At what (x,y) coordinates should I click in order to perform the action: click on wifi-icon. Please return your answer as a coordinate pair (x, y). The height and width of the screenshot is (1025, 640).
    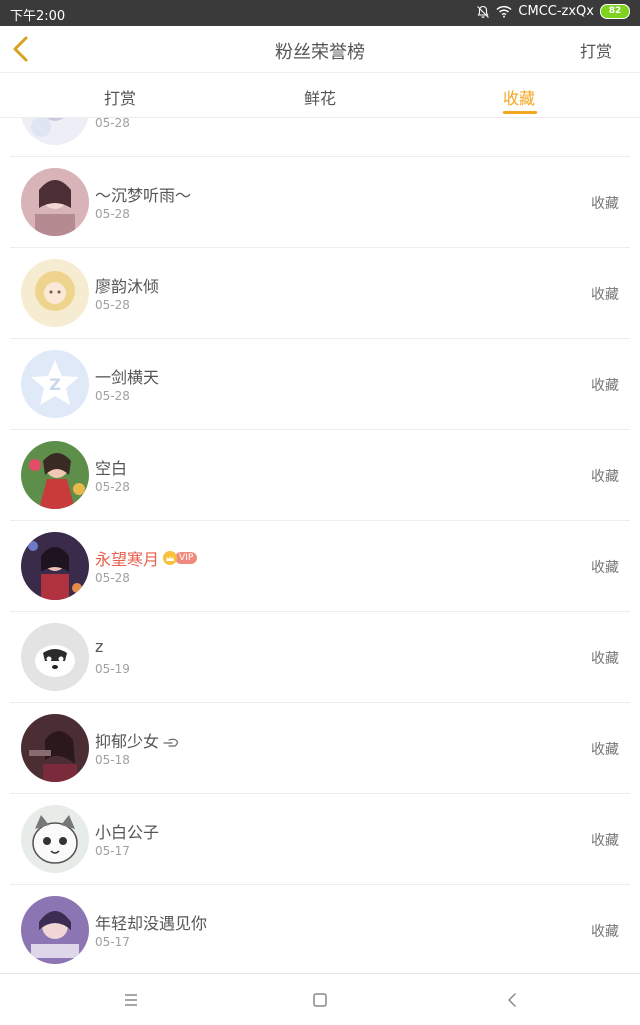
    Looking at the image, I should click on (504, 11).